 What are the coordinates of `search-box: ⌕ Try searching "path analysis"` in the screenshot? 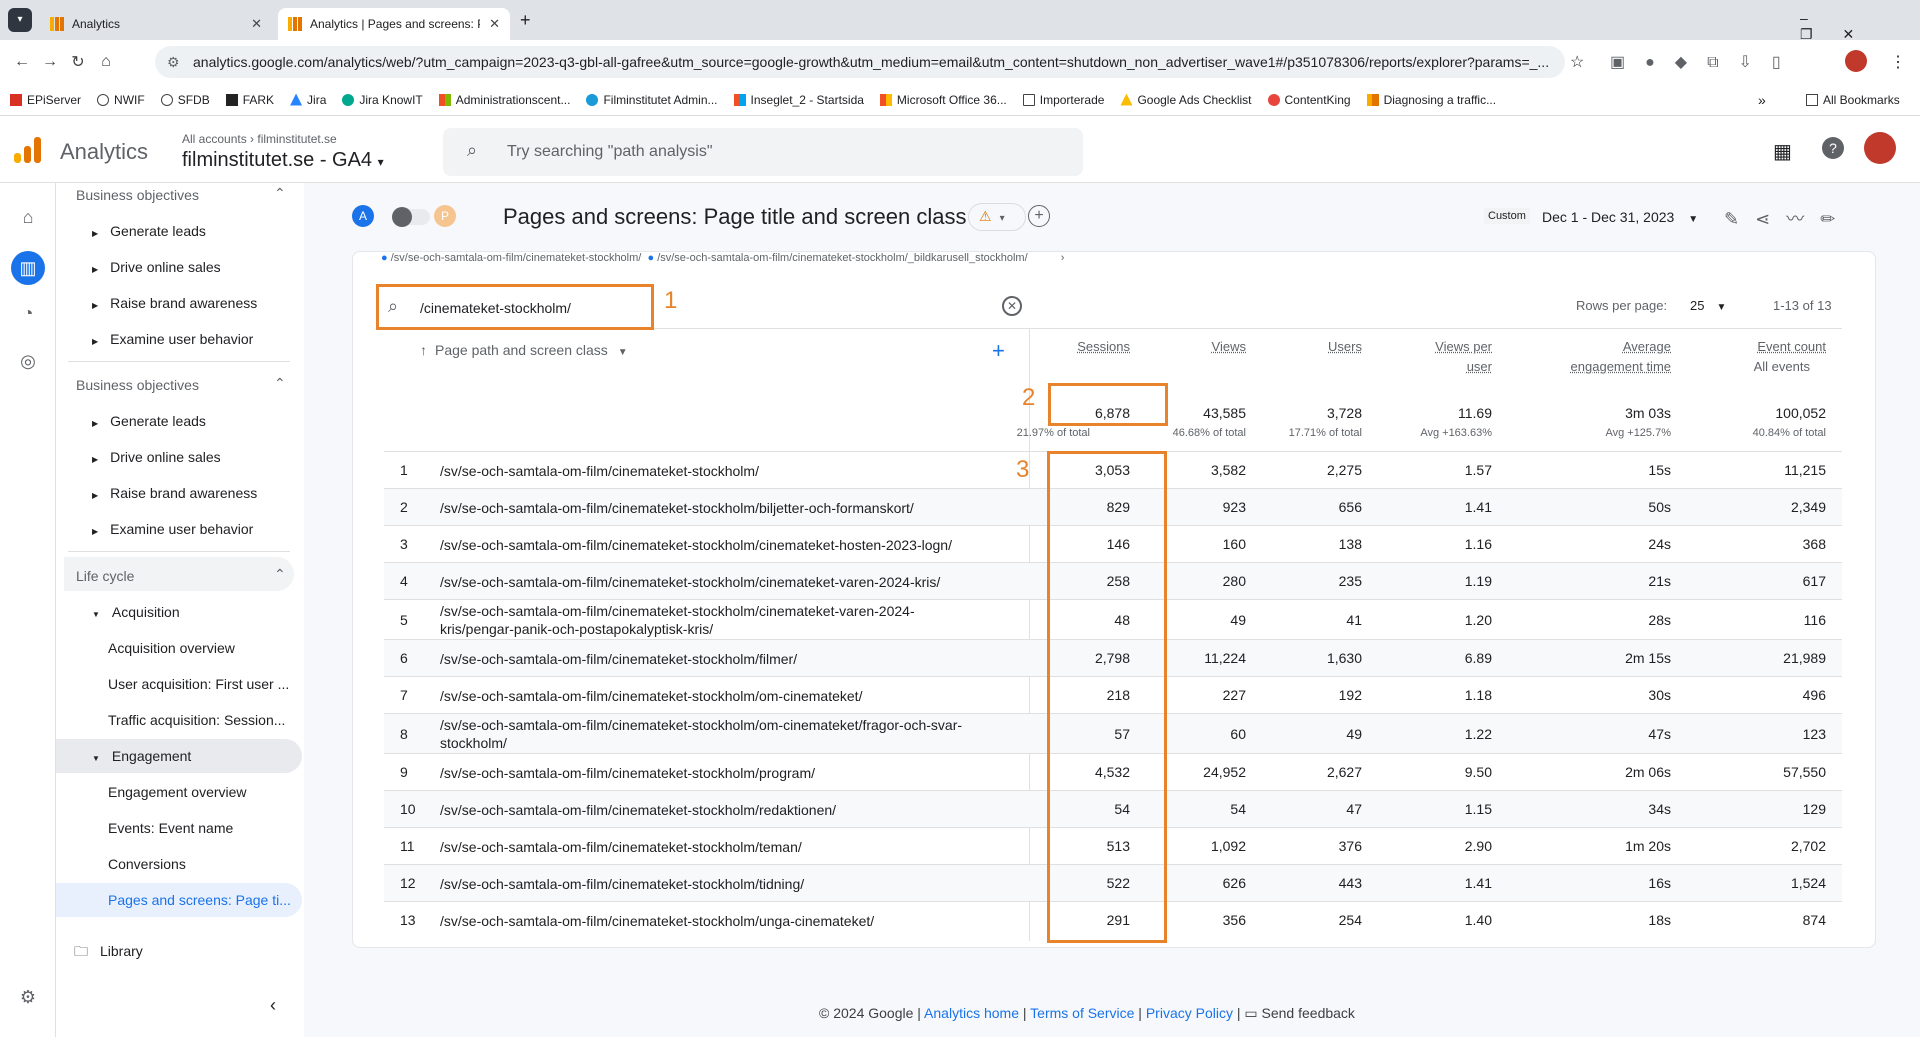 It's located at (763, 152).